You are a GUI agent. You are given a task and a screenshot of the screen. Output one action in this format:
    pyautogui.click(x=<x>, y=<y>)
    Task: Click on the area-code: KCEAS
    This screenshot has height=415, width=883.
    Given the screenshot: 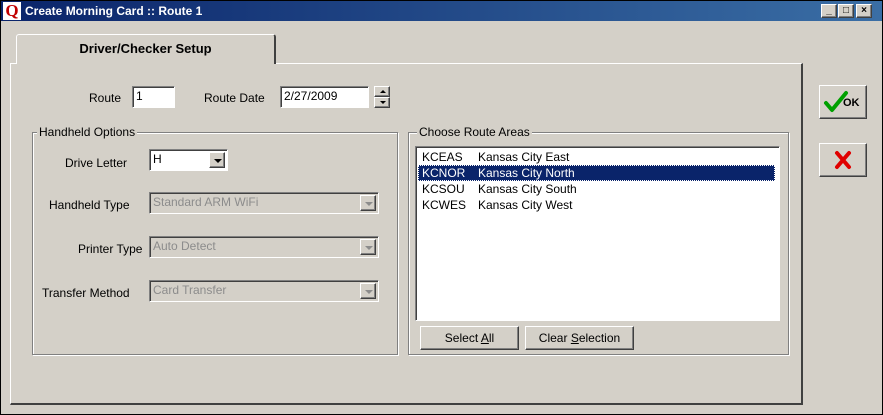 What is the action you would take?
    pyautogui.click(x=442, y=157)
    